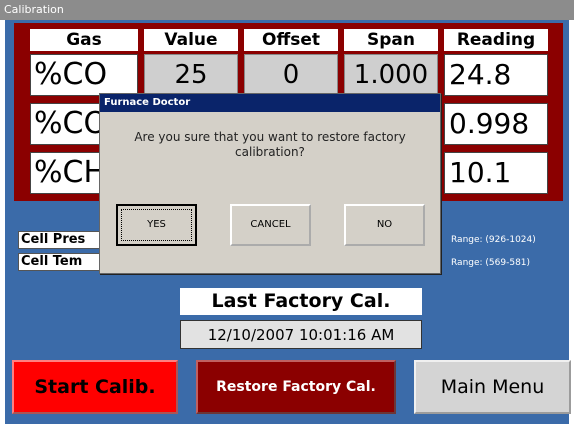 The width and height of the screenshot is (574, 426). What do you see at coordinates (496, 173) in the screenshot?
I see `reading-cell-3: 10.1` at bounding box center [496, 173].